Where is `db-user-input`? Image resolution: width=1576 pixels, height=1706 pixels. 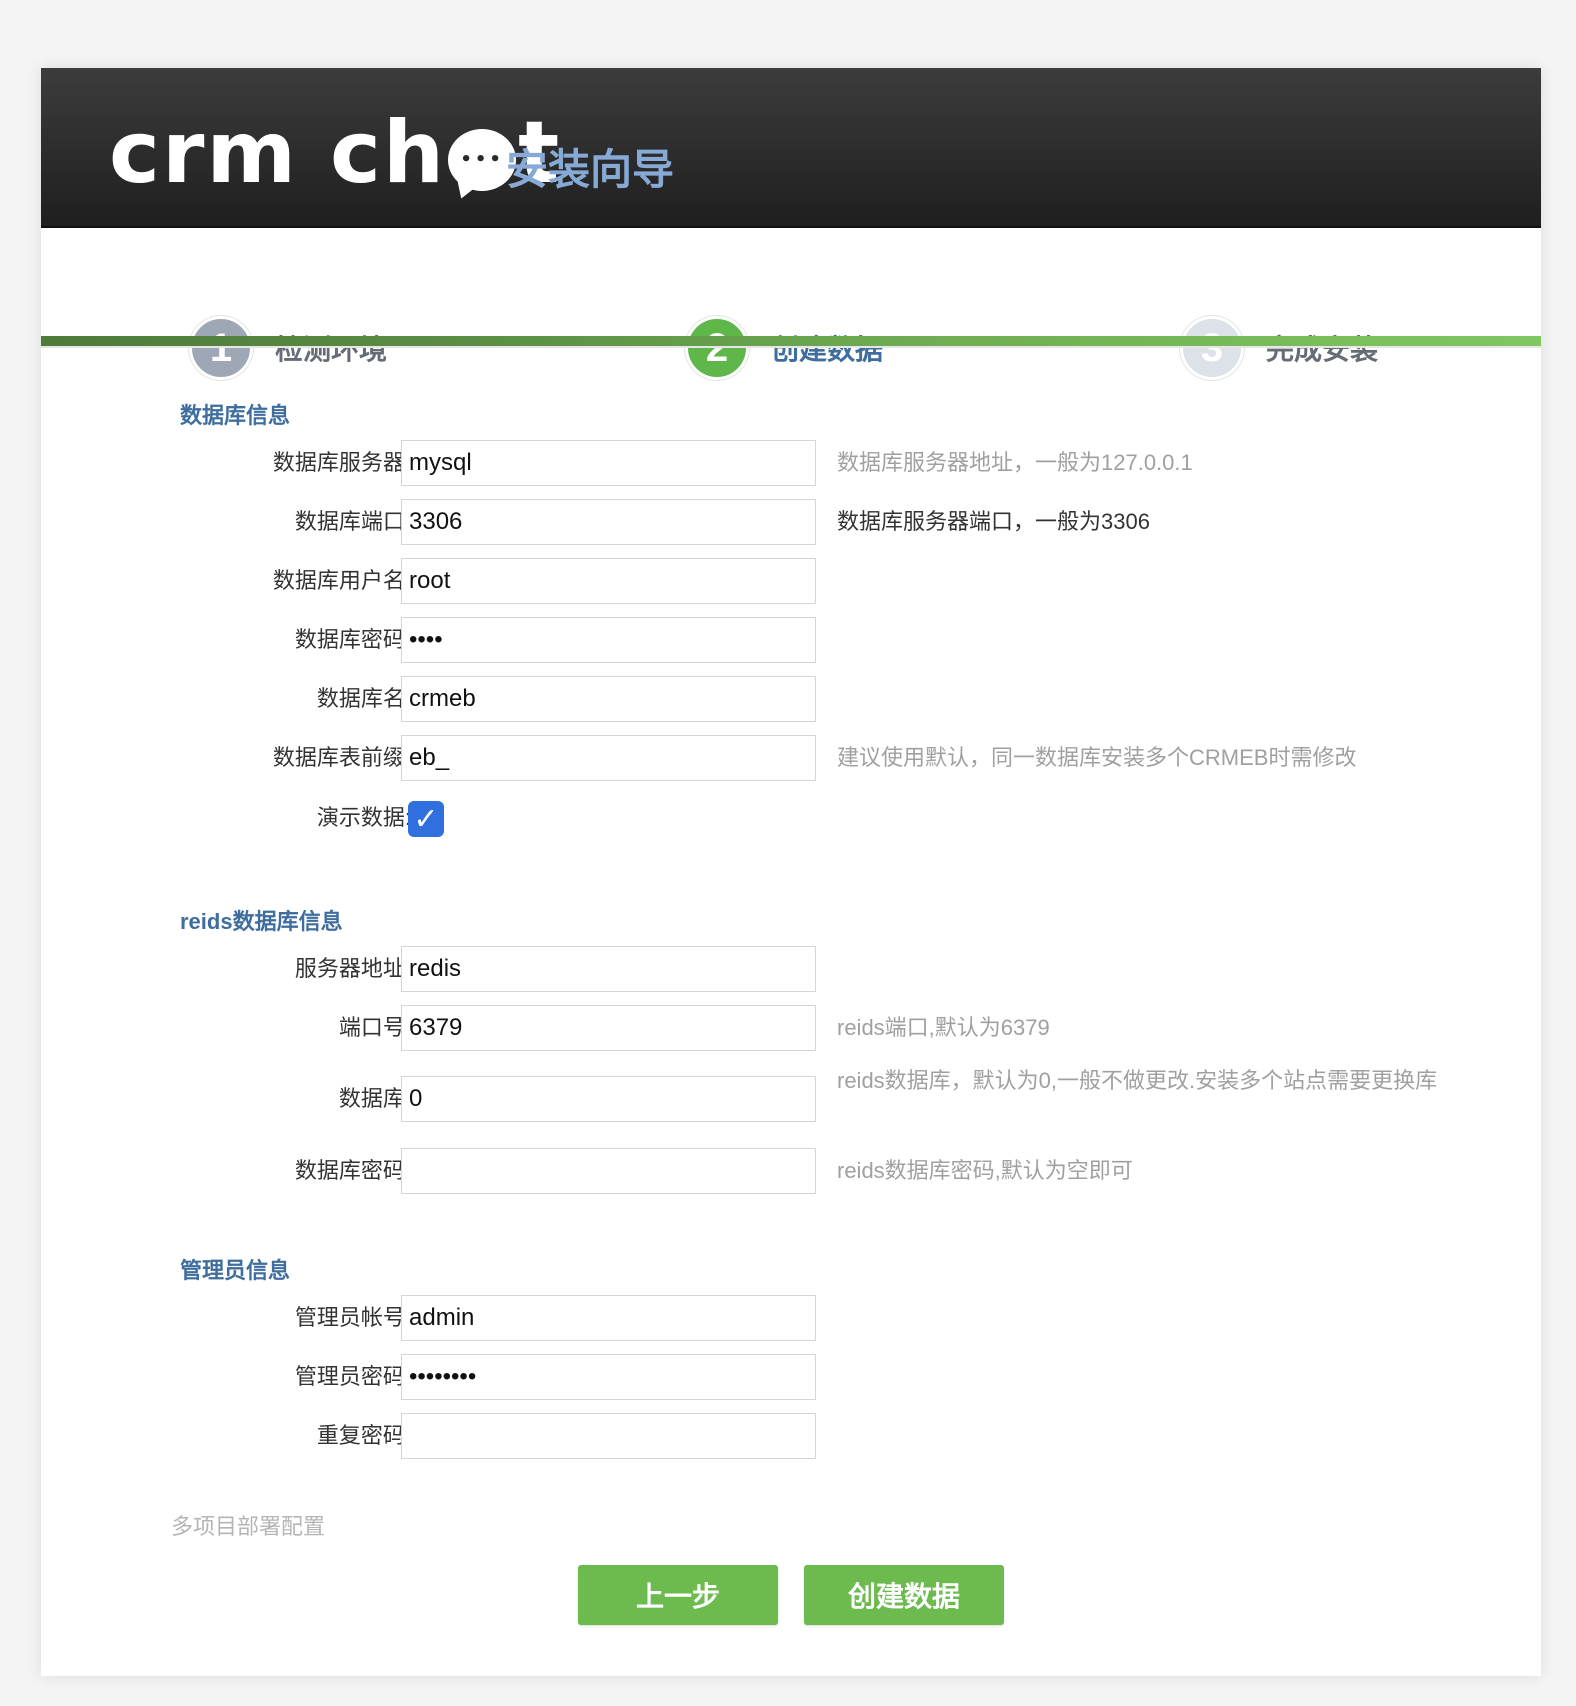
db-user-input is located at coordinates (608, 581).